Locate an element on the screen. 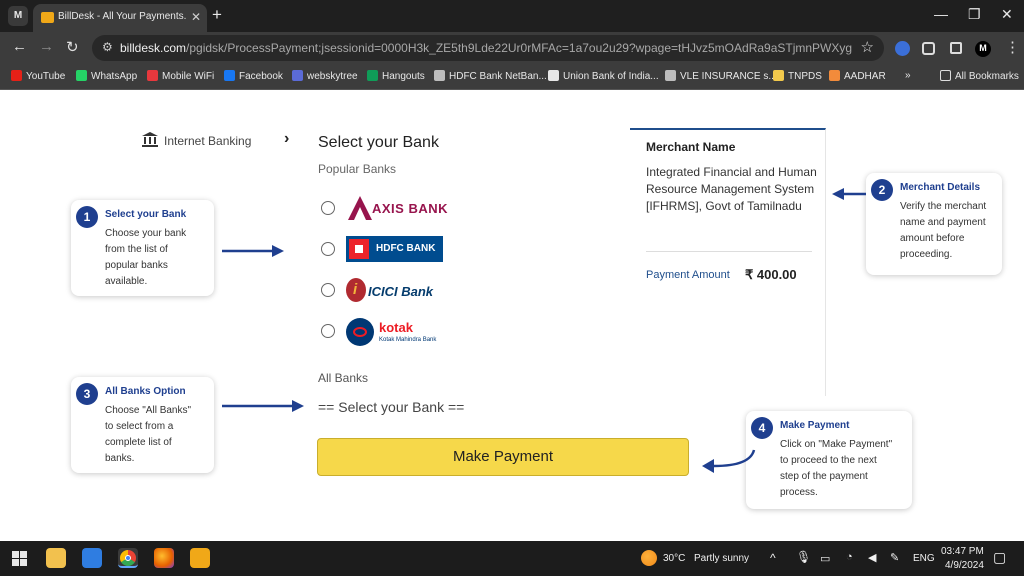 This screenshot has width=1024, height=576. chrome-logo-center is located at coordinates (128, 558).